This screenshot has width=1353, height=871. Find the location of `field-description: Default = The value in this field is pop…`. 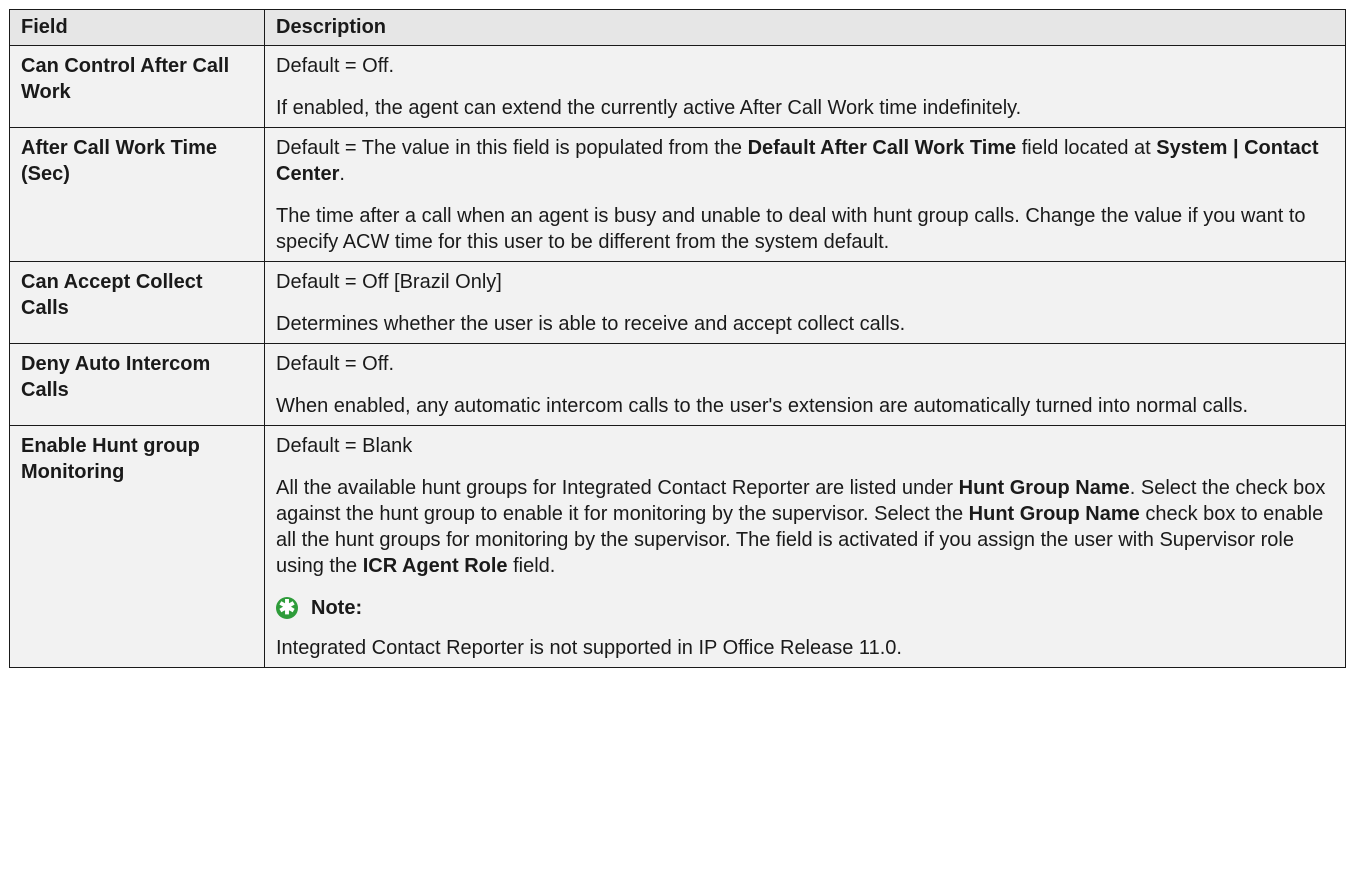

field-description: Default = The value in this field is pop… is located at coordinates (805, 194).